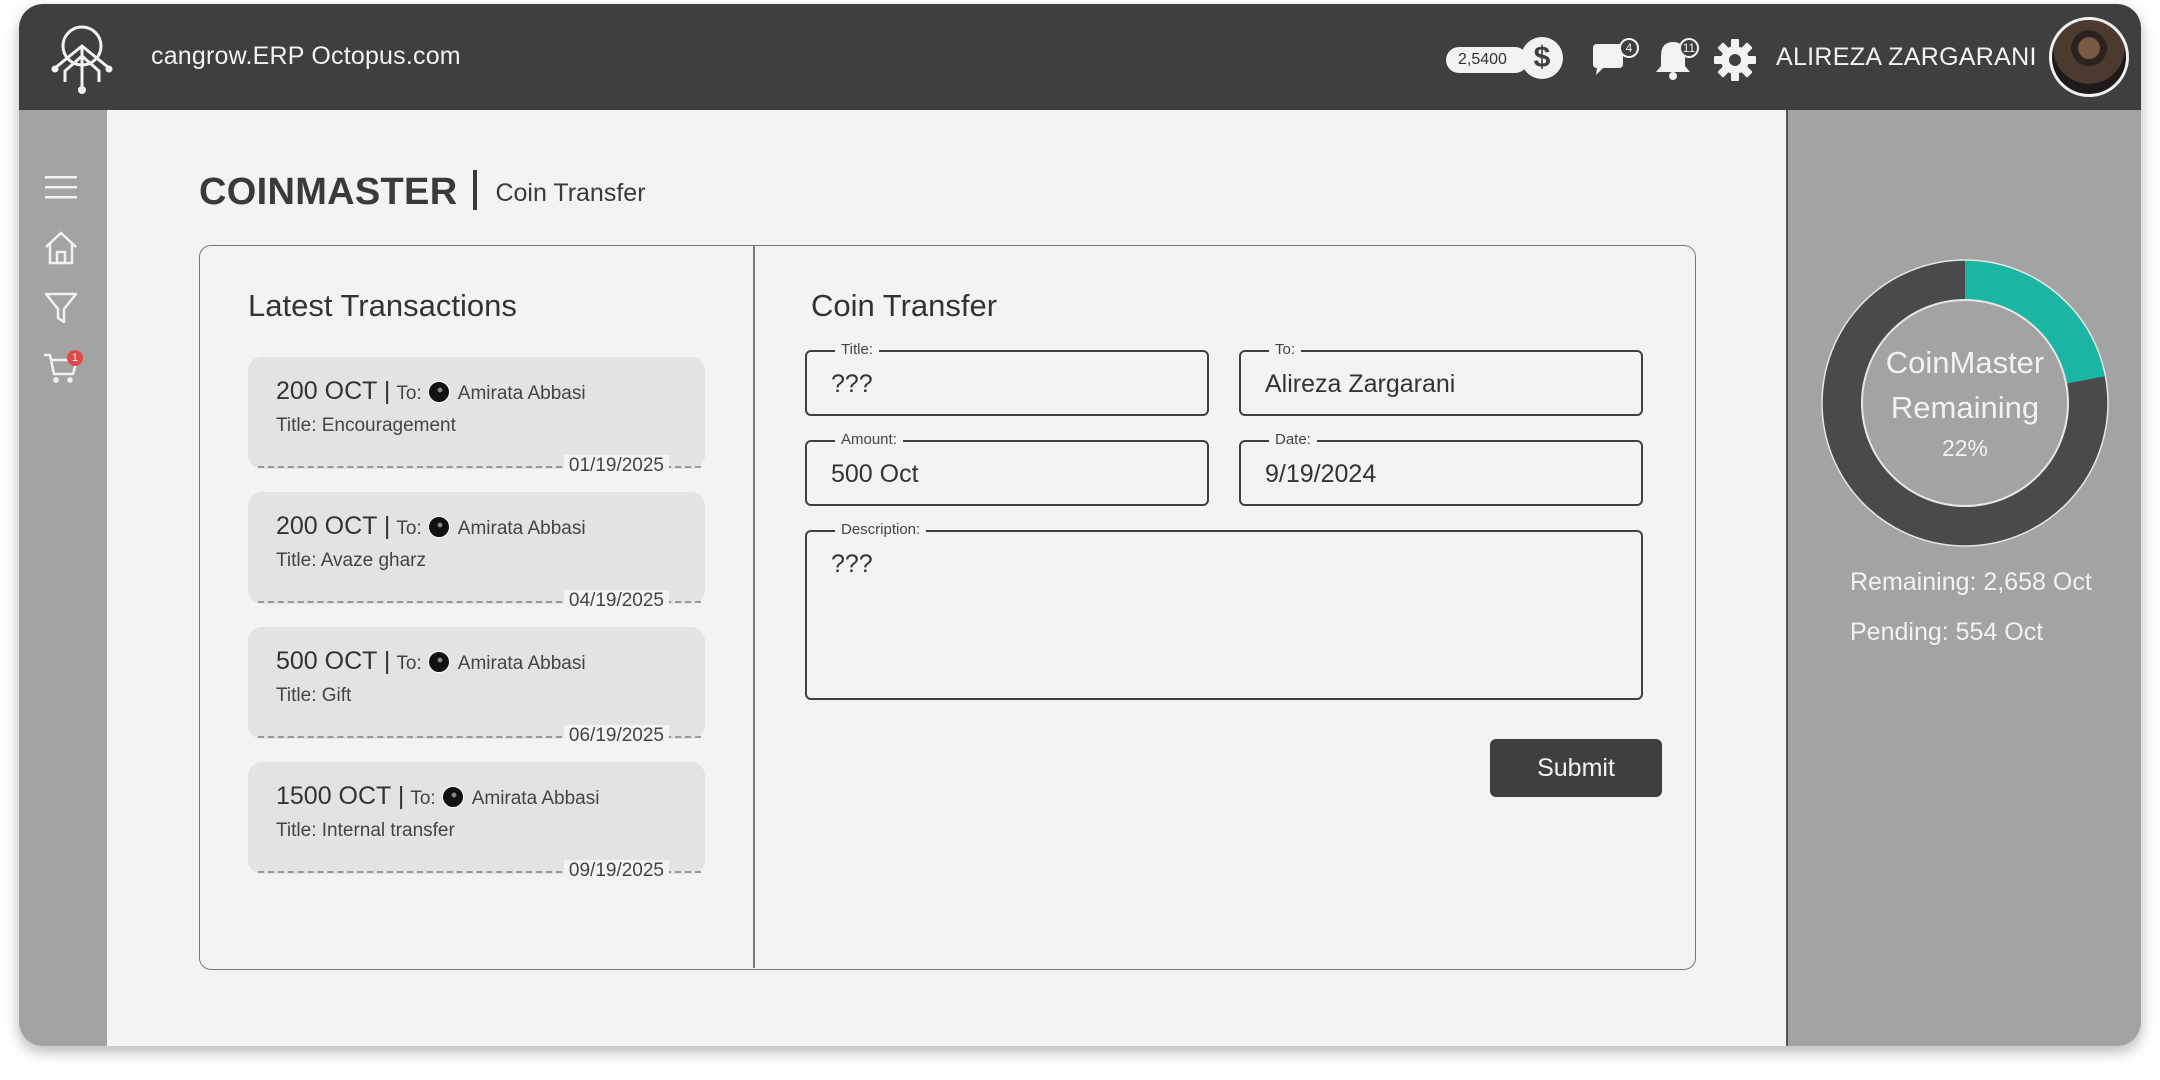 This screenshot has height=1080, width=2160. Describe the element at coordinates (1629, 48) in the screenshot. I see `messages-badge: 4` at that location.